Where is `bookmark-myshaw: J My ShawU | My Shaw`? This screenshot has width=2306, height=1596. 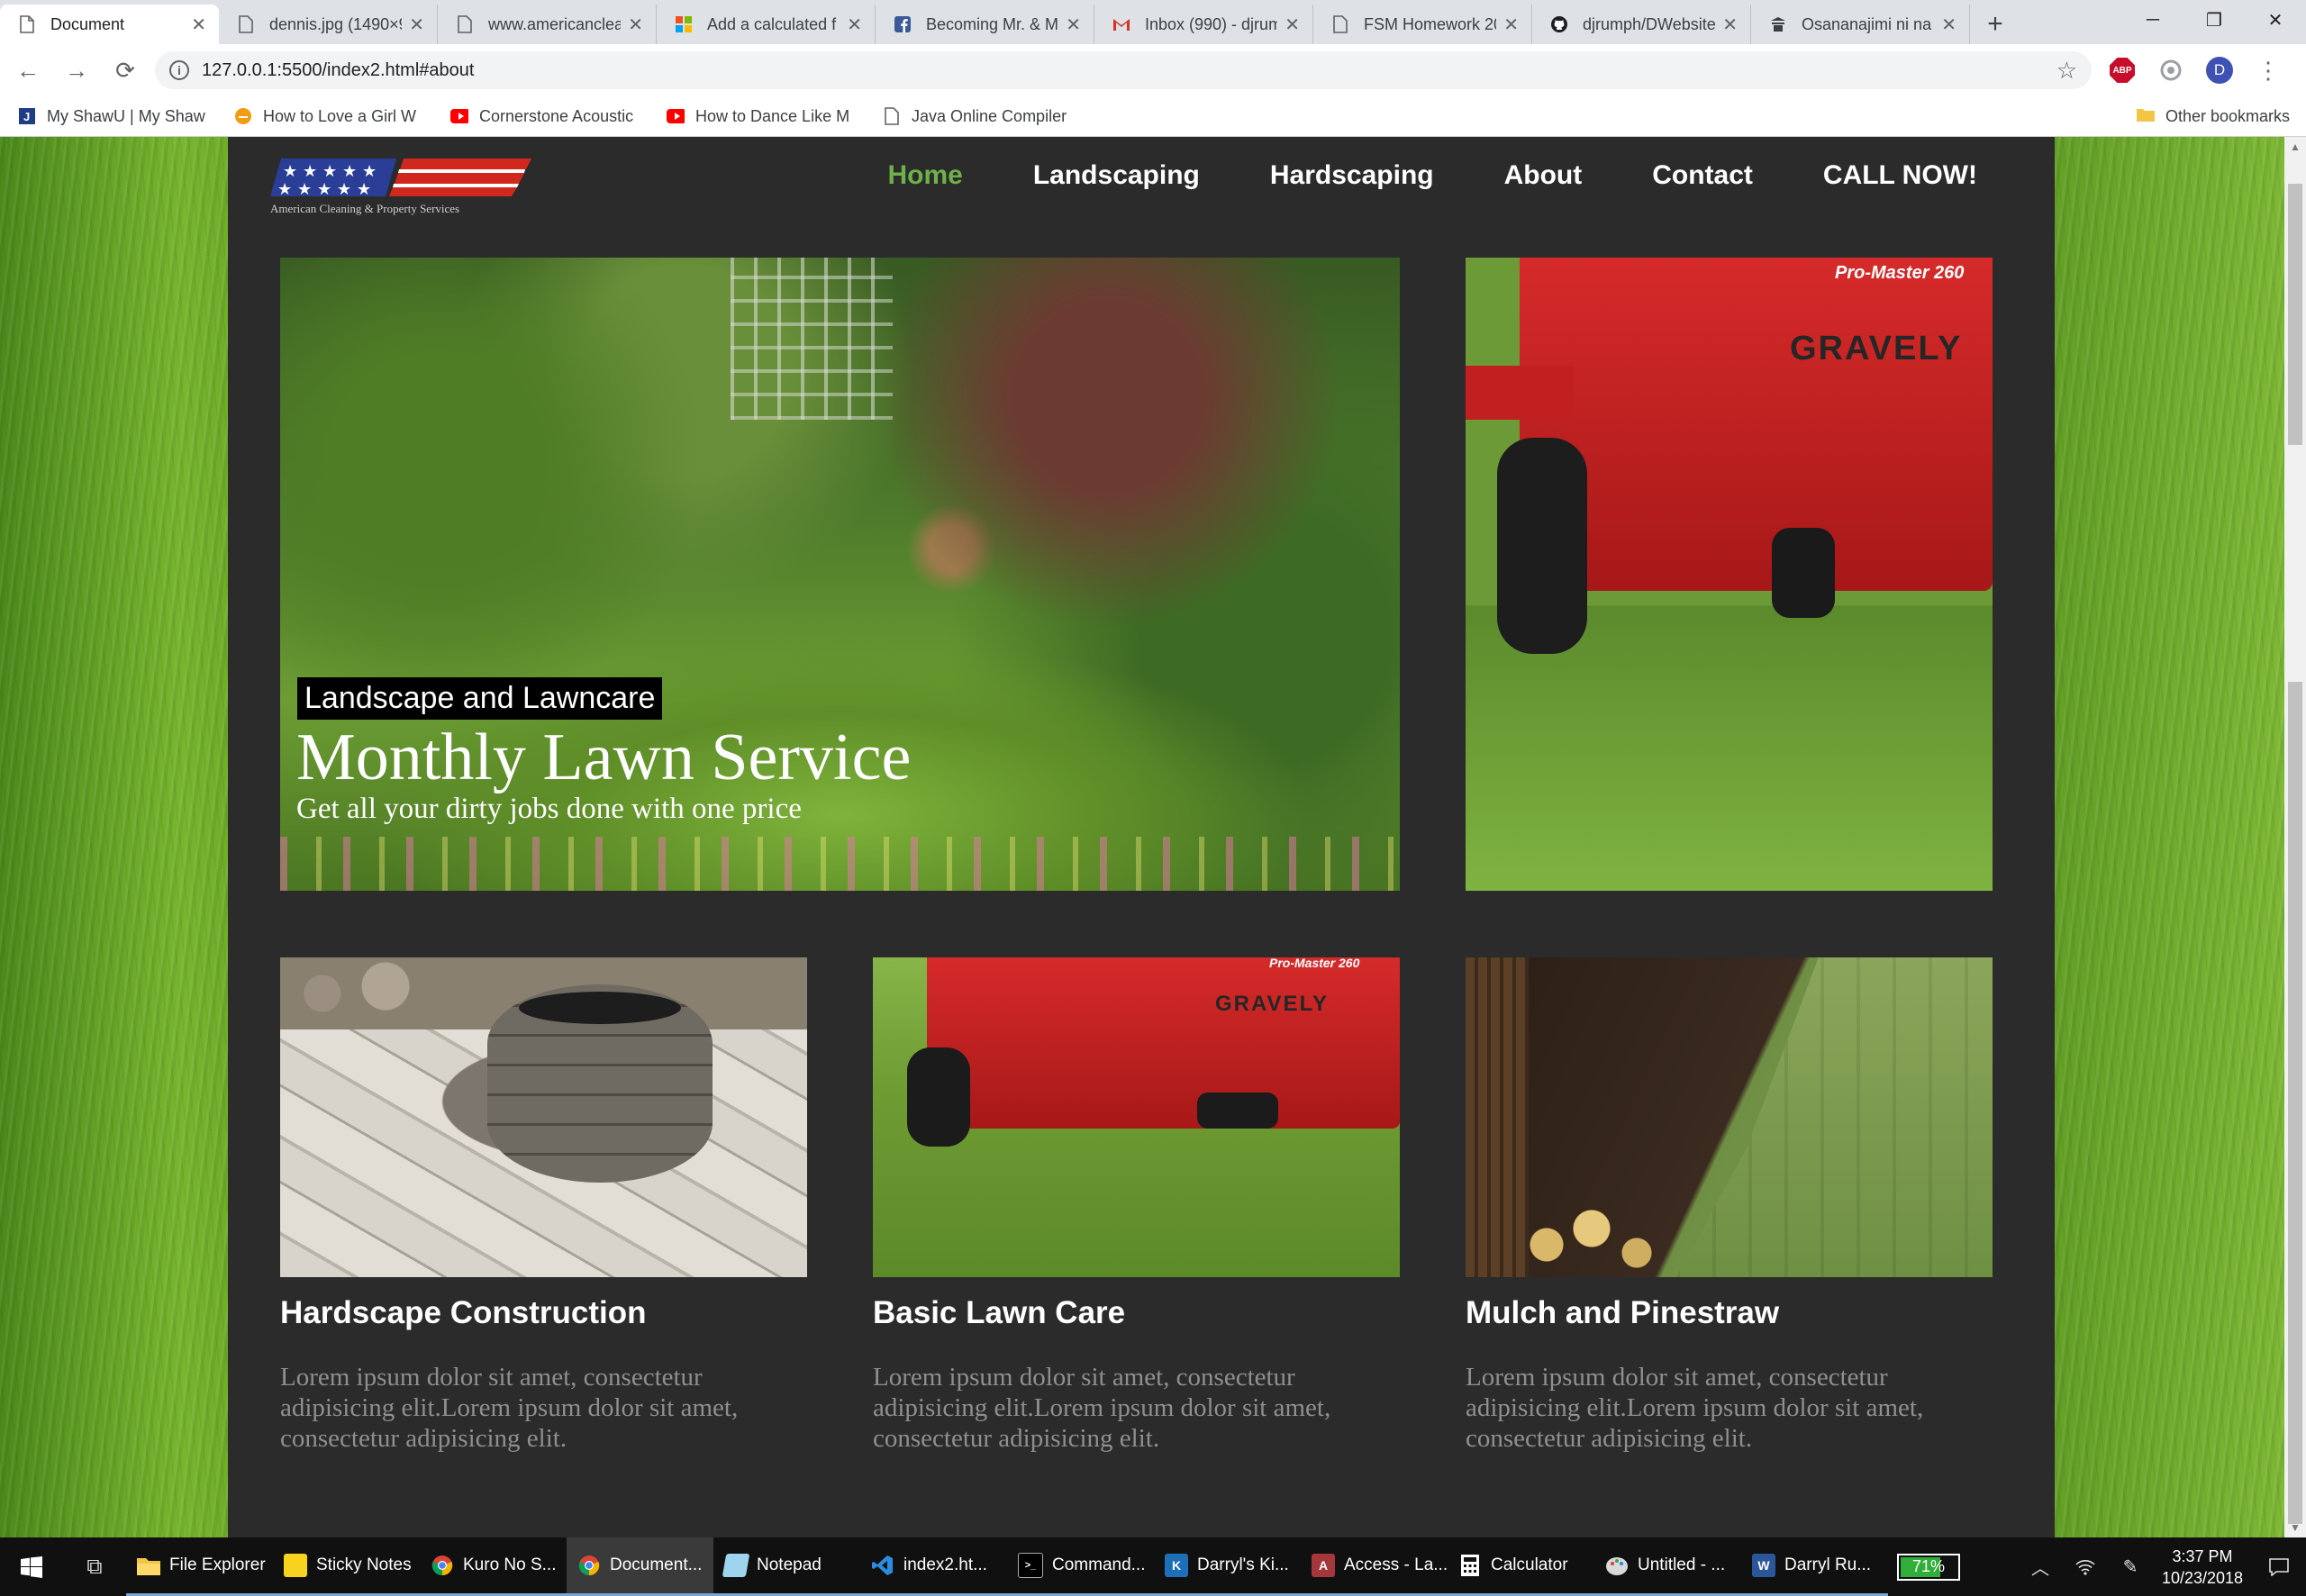 bookmark-myshaw: J My ShawU | My Shaw is located at coordinates (117, 117).